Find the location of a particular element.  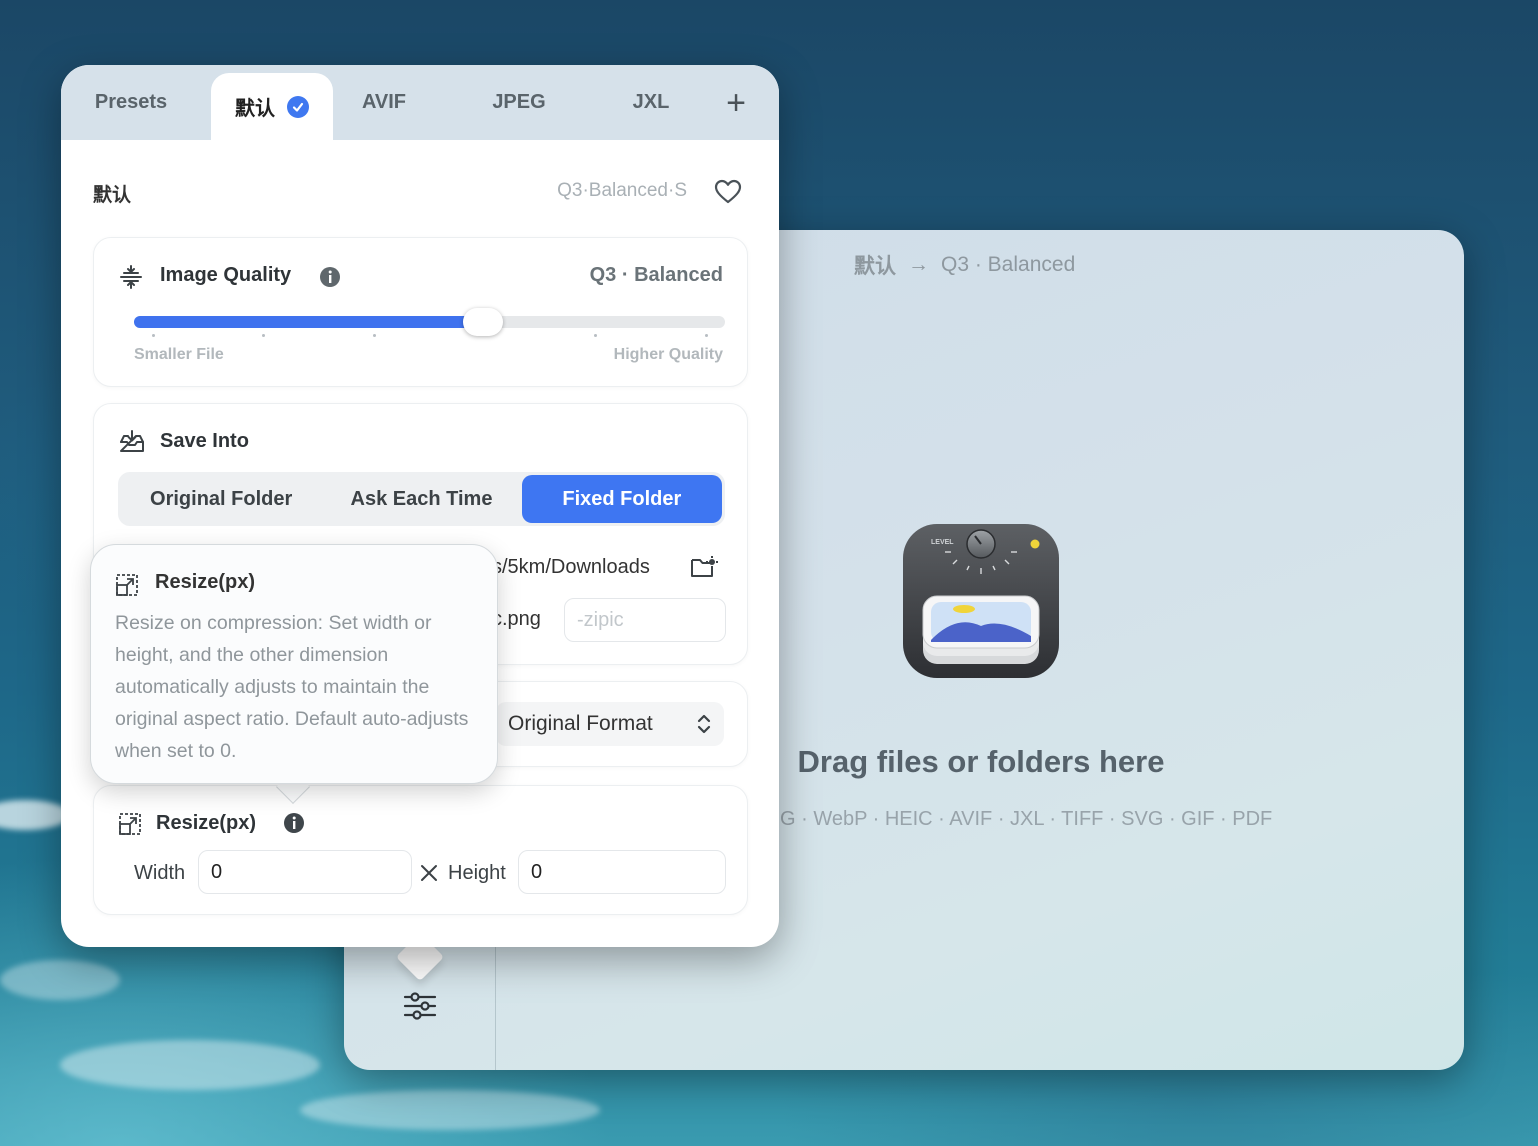

tab-jxl: JXL is located at coordinates (651, 102).